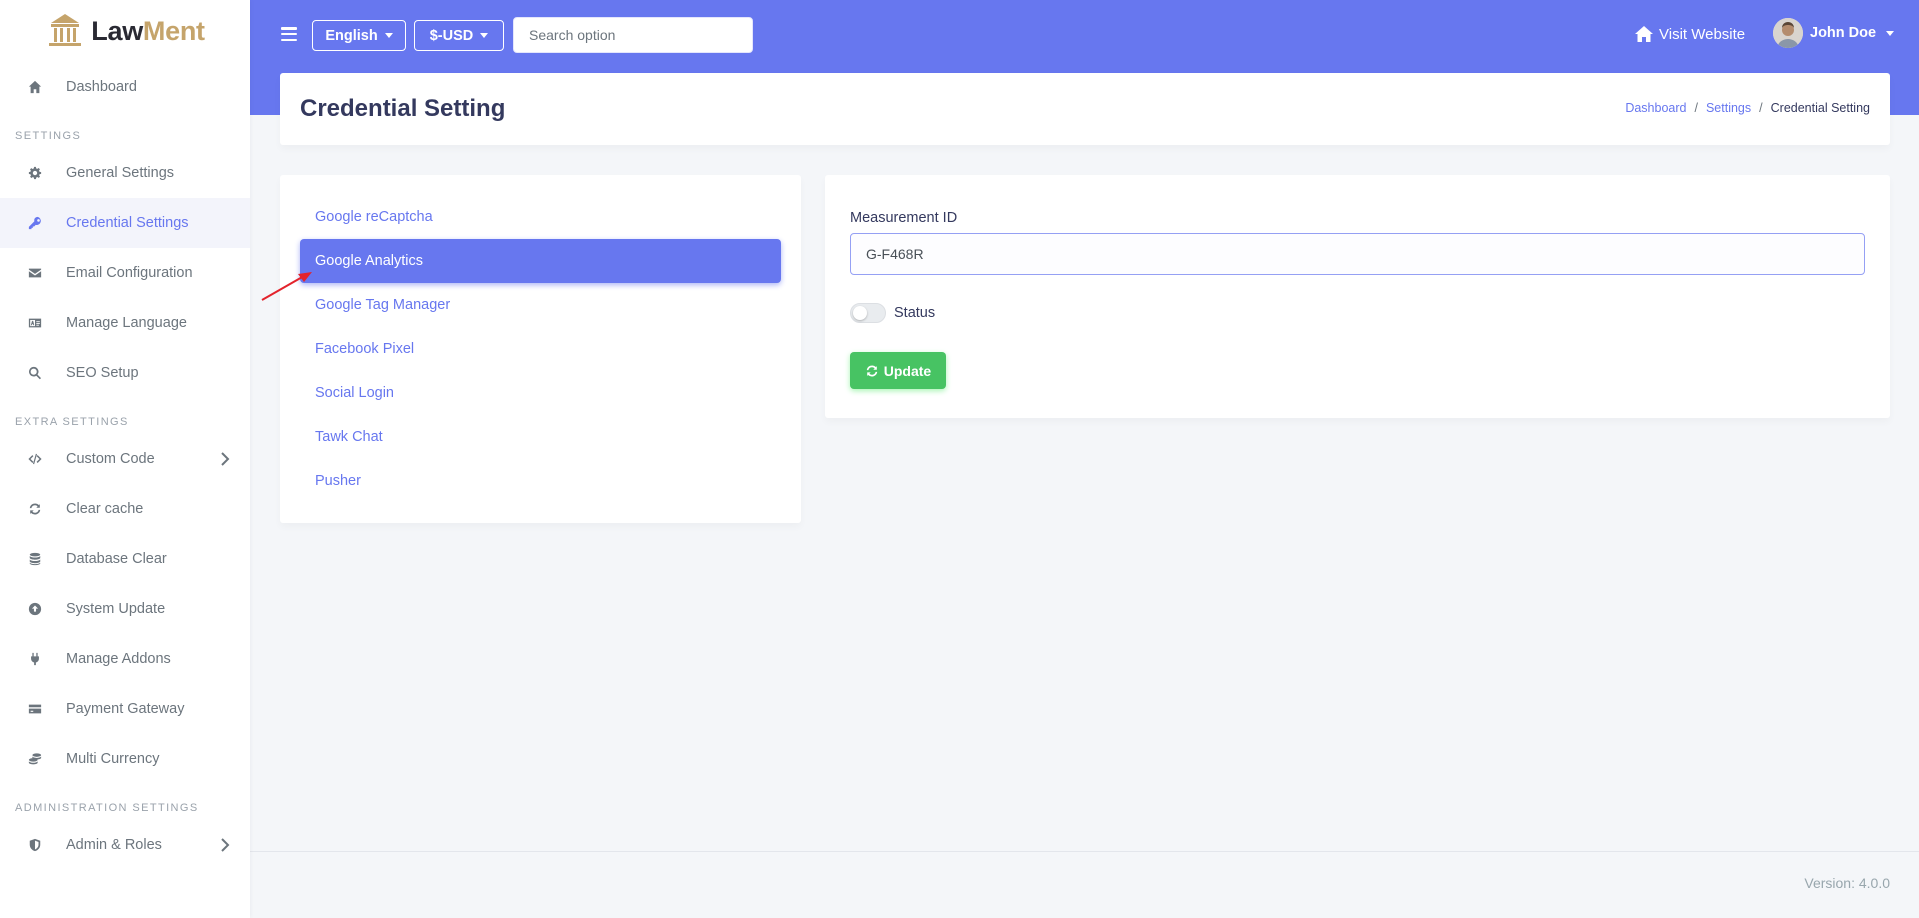 The height and width of the screenshot is (918, 1919). What do you see at coordinates (286, 286) in the screenshot?
I see `annotation-arrow-icon` at bounding box center [286, 286].